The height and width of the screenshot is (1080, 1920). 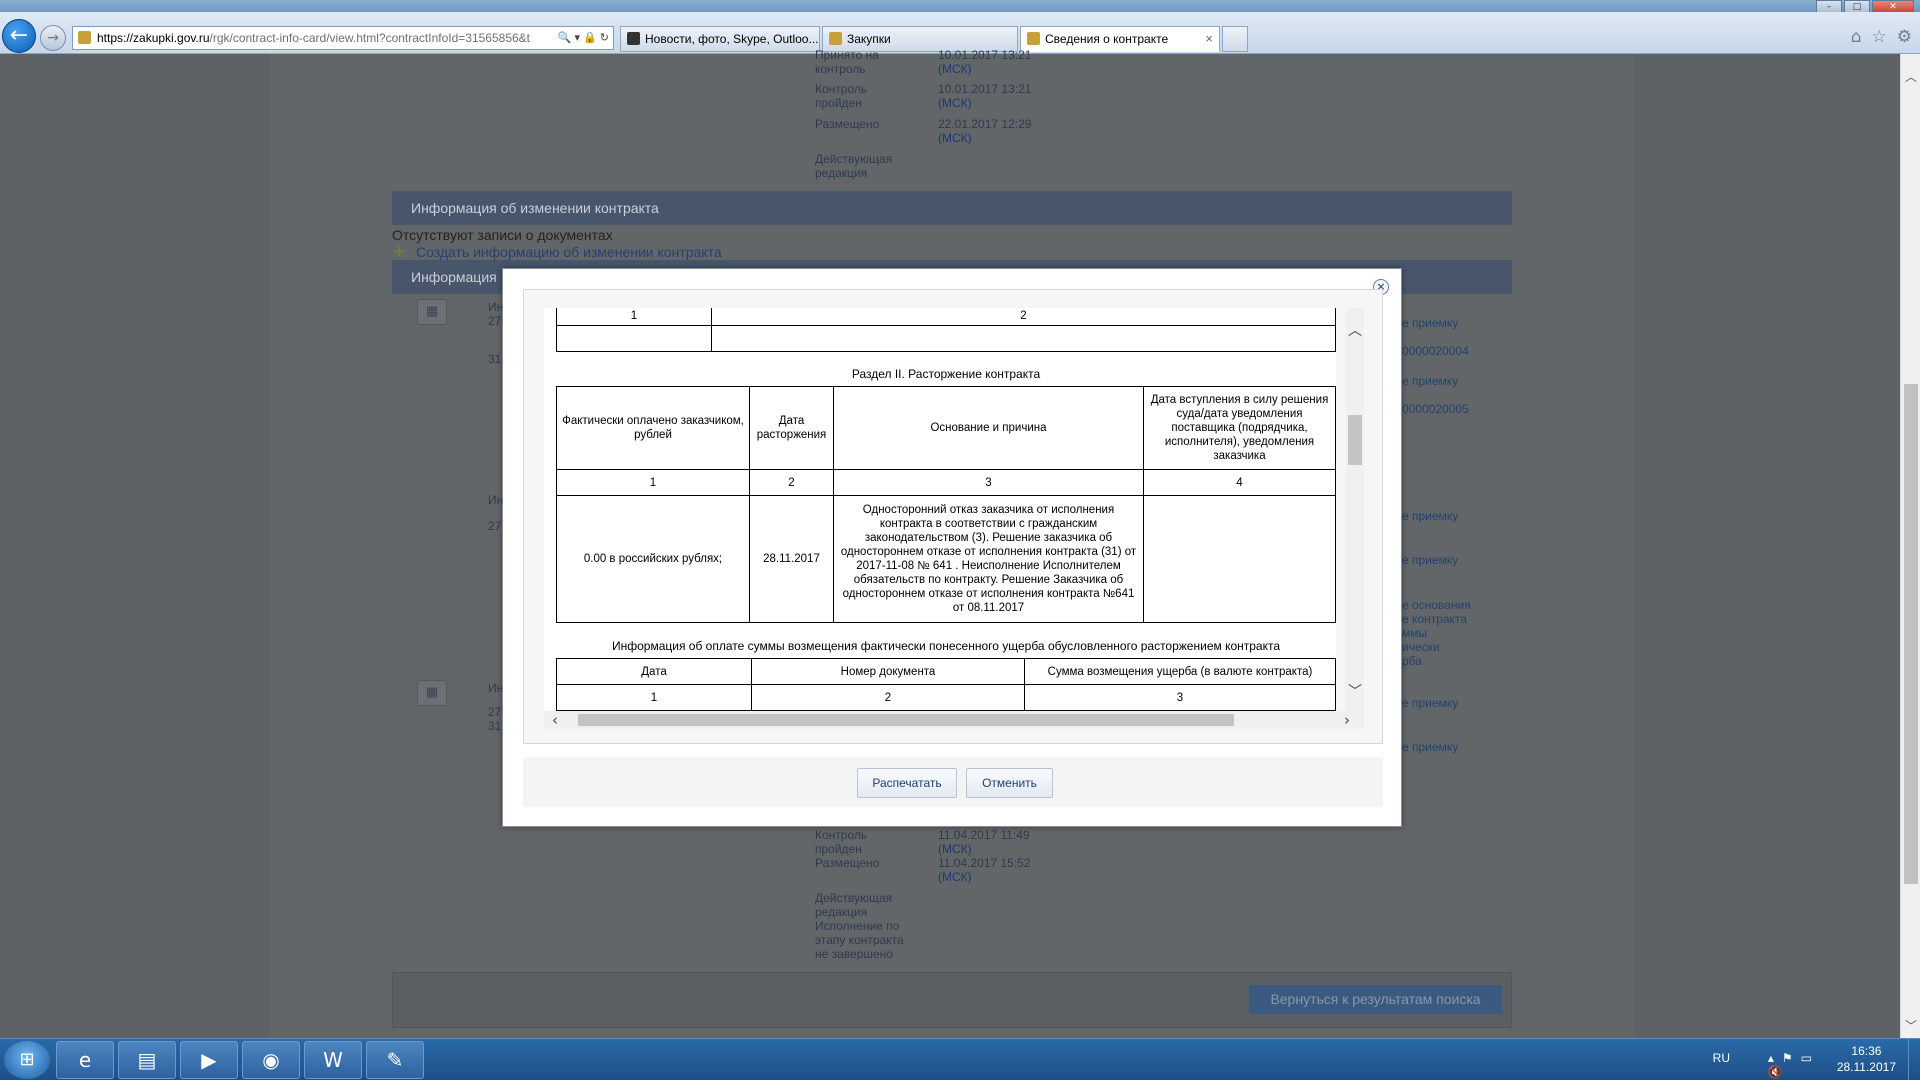 I want to click on new-tab-button, so click(x=1235, y=39).